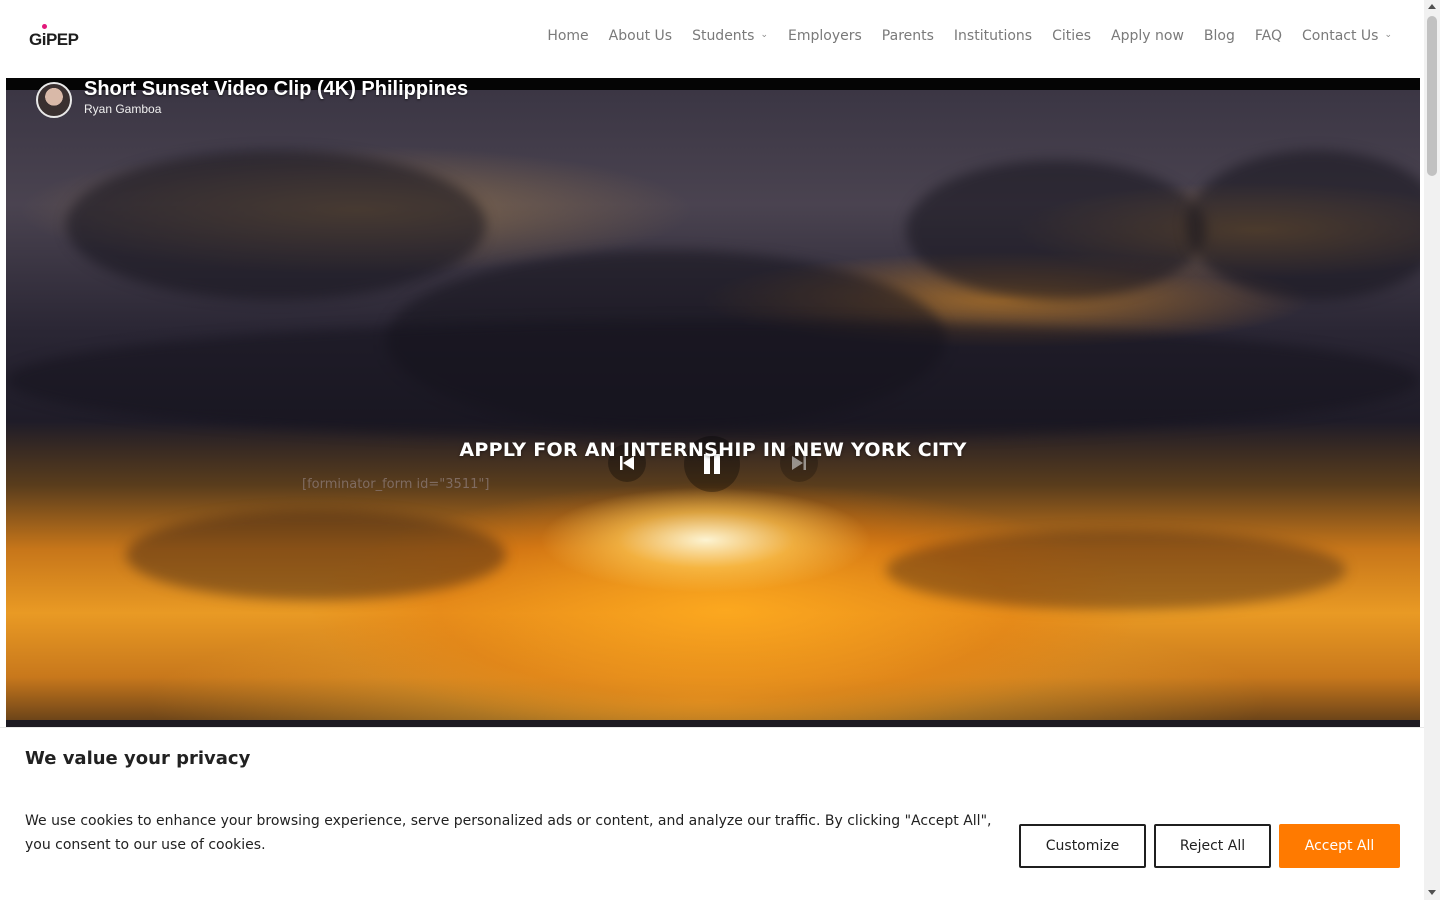  What do you see at coordinates (713, 450) in the screenshot?
I see `hero-heading: APPLY FOR AN INTERNSHIP IN NEW YORK CITY` at bounding box center [713, 450].